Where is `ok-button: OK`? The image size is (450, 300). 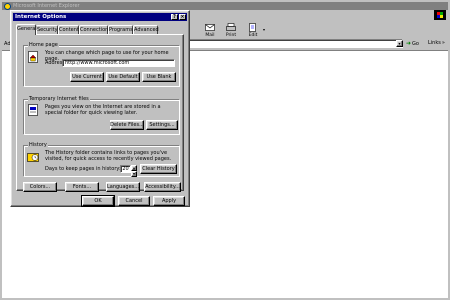 ok-button: OK is located at coordinates (98, 201).